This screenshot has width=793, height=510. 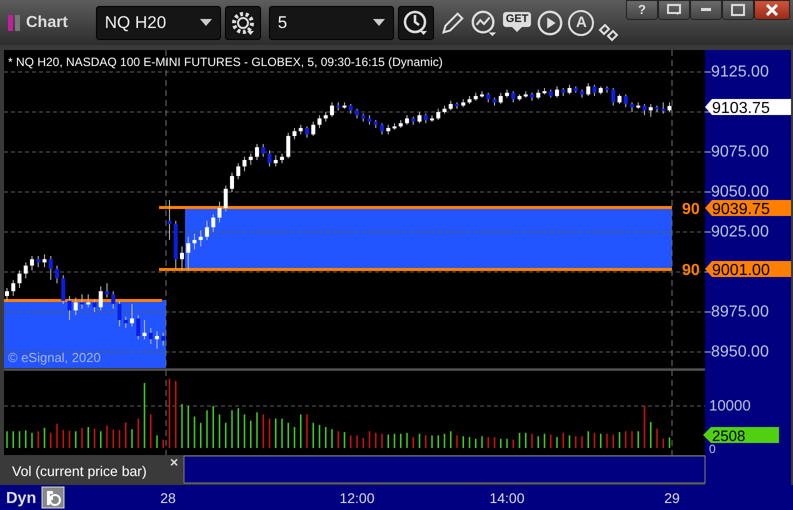 I want to click on app-title: Chart, so click(x=47, y=22).